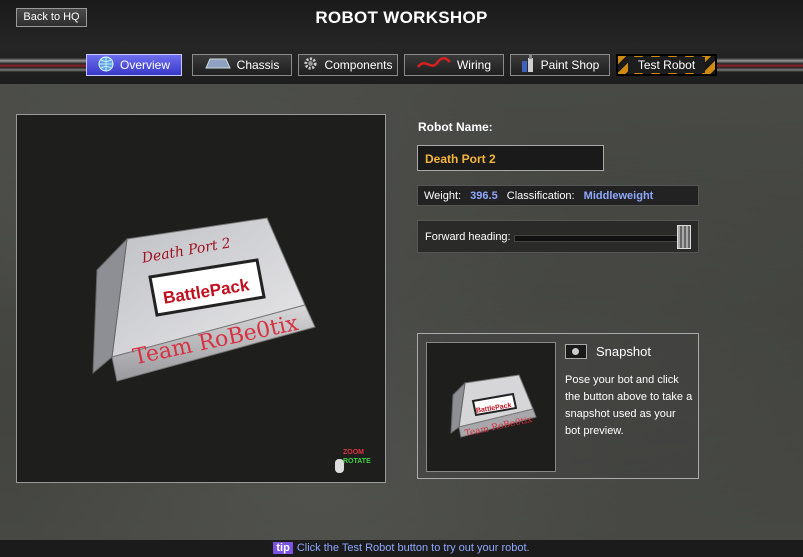 The image size is (803, 557). I want to click on rotate-hint: ROTATE, so click(357, 461).